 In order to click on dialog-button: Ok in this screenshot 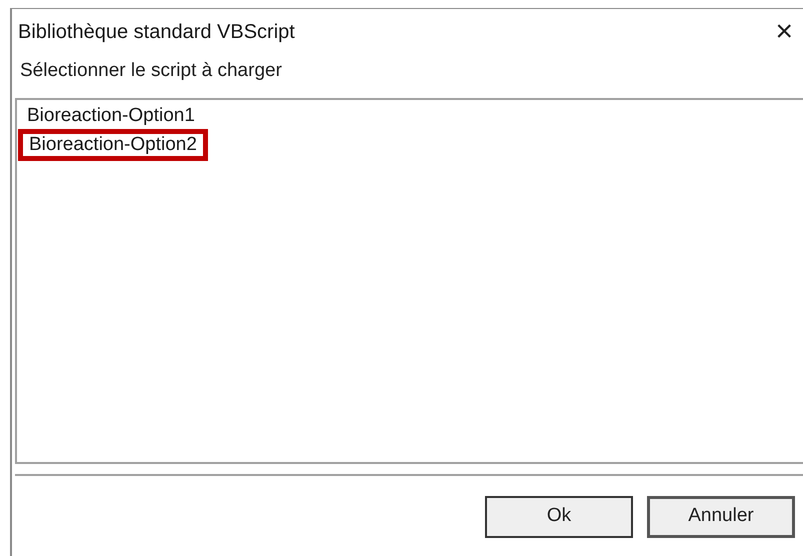, I will do `click(559, 517)`.